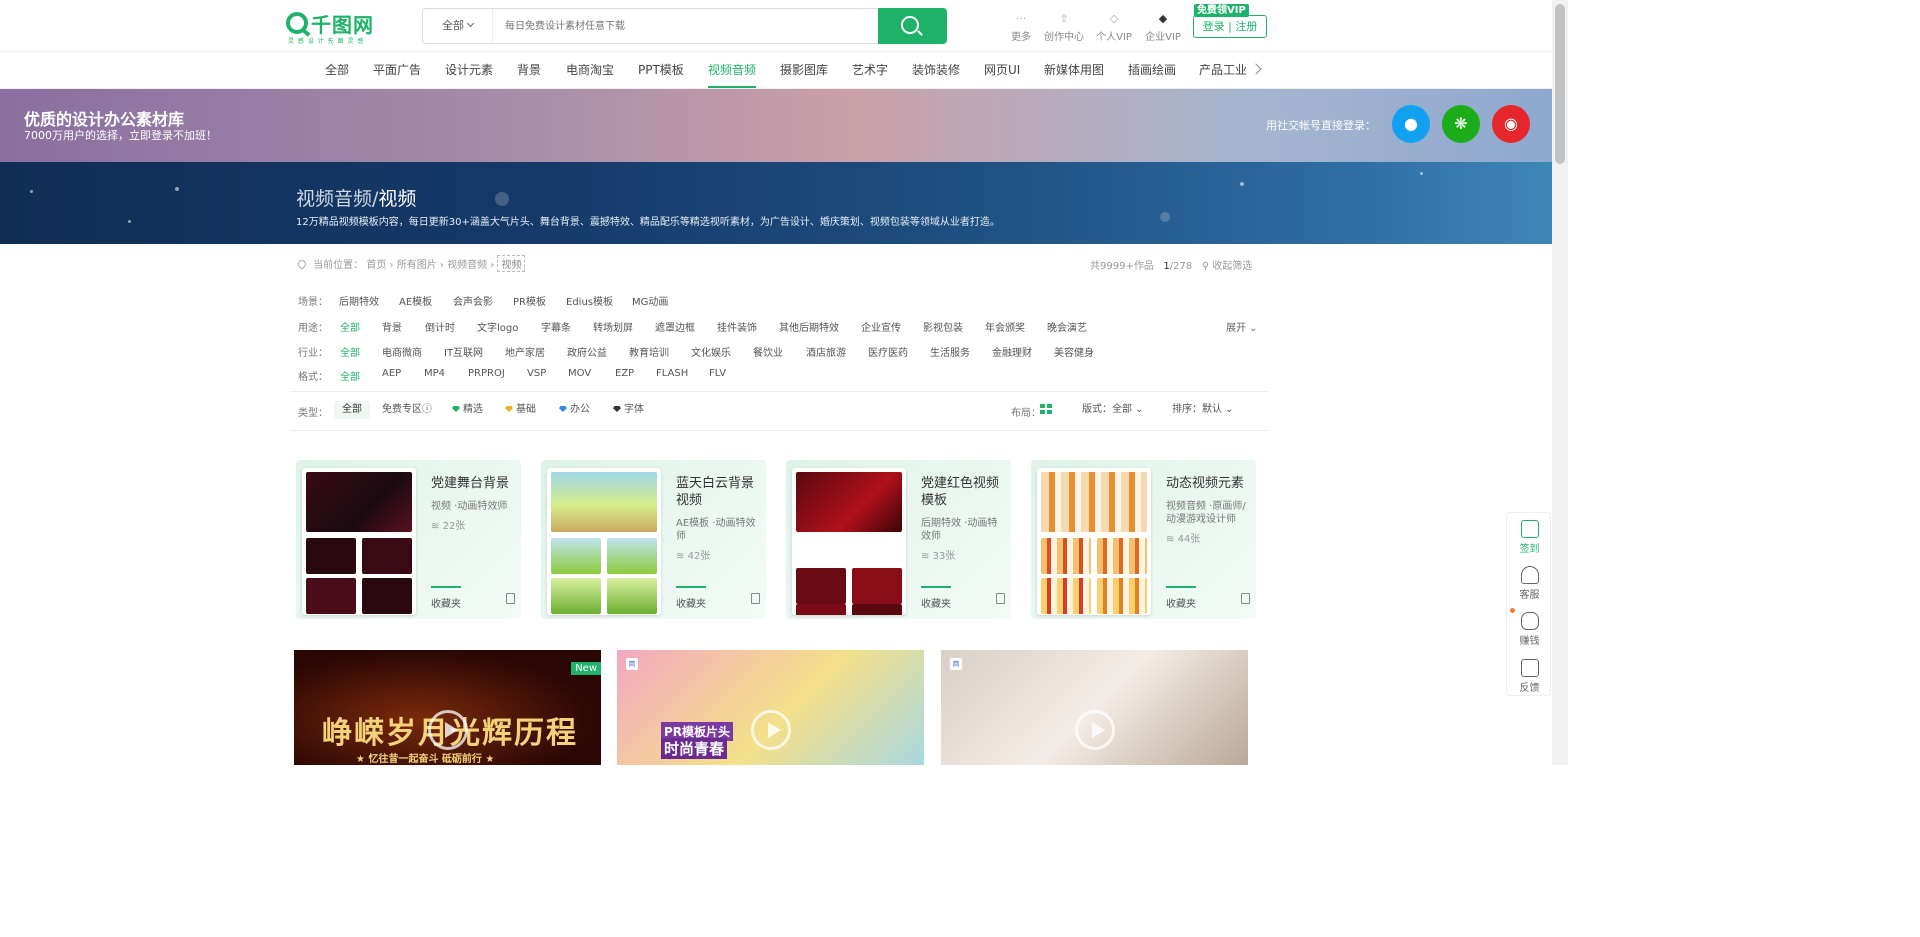 This screenshot has height=937, width=1920. I want to click on sidebar-item-earn: 赚钱, so click(1529, 629).